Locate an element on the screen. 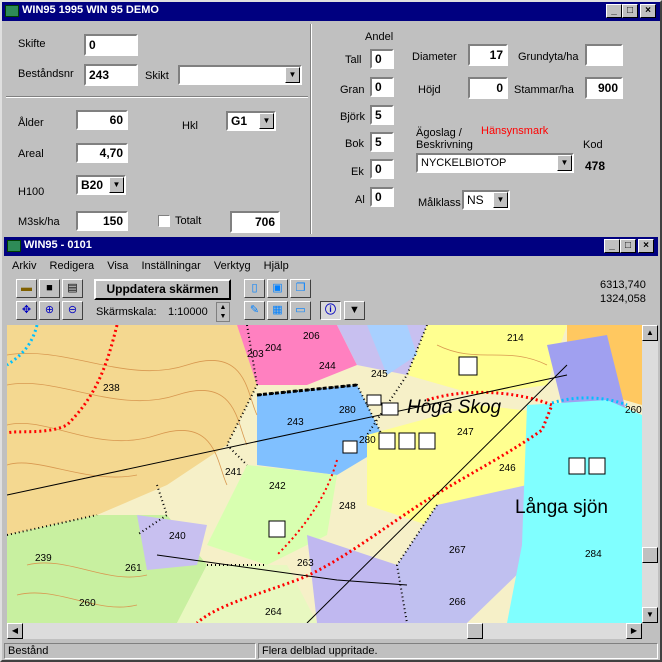 The height and width of the screenshot is (662, 662). alder-field: 60 is located at coordinates (102, 120).